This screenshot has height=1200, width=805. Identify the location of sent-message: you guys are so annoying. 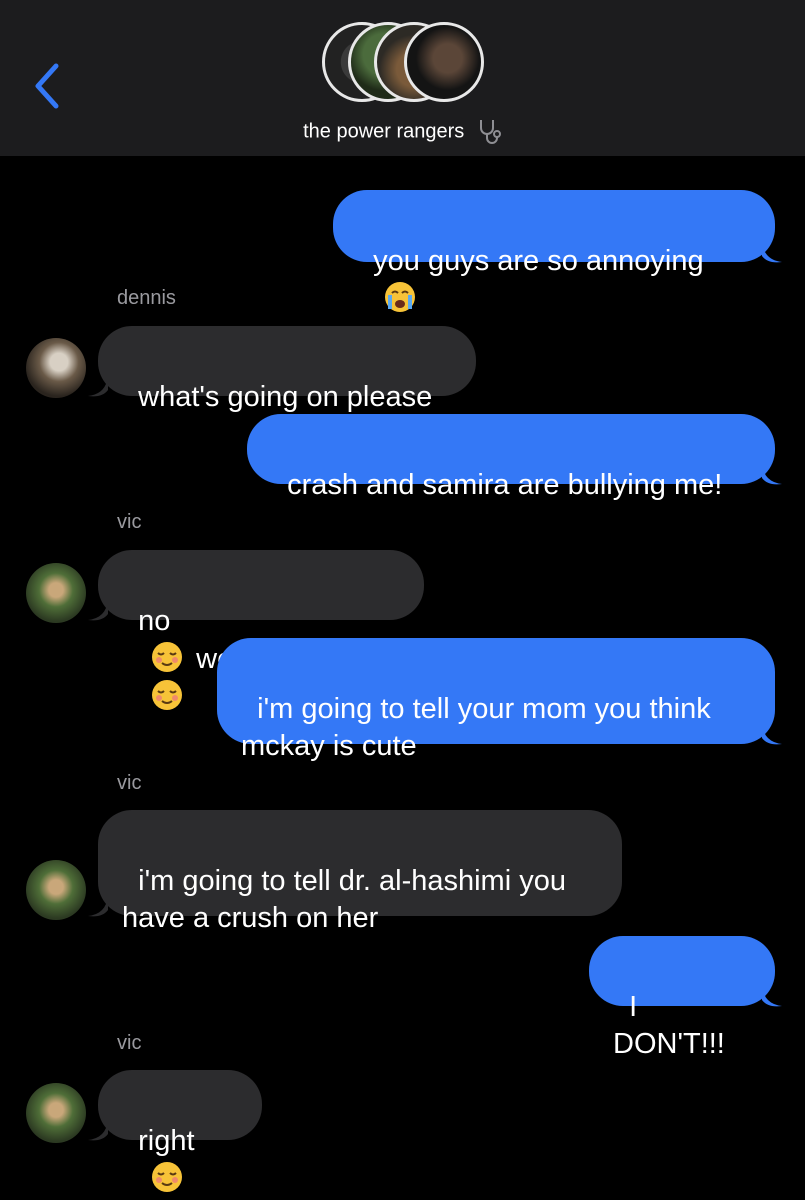
(554, 251).